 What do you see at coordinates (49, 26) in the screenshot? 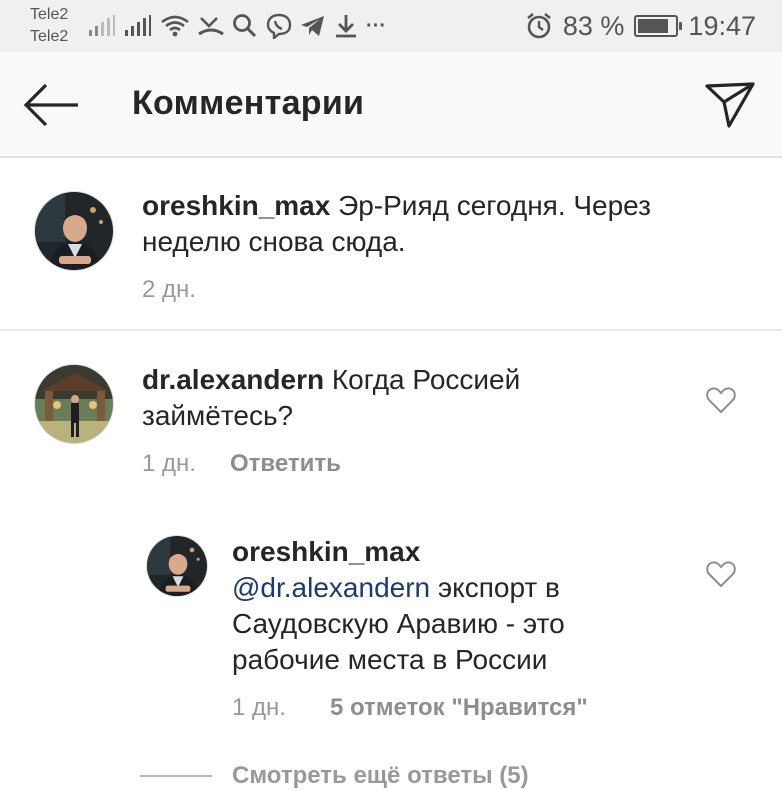
I see `carrier-labels: Tele2 Tele2` at bounding box center [49, 26].